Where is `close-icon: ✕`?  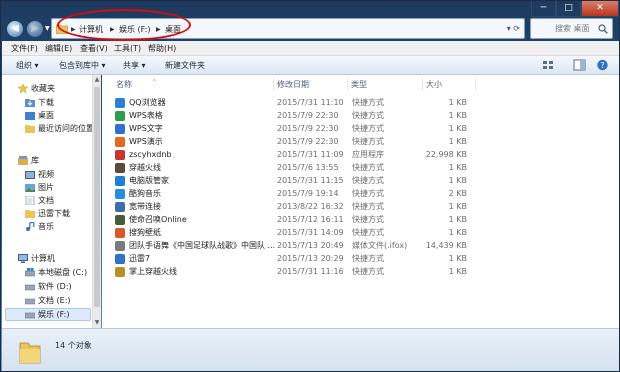 close-icon: ✕ is located at coordinates (600, 8).